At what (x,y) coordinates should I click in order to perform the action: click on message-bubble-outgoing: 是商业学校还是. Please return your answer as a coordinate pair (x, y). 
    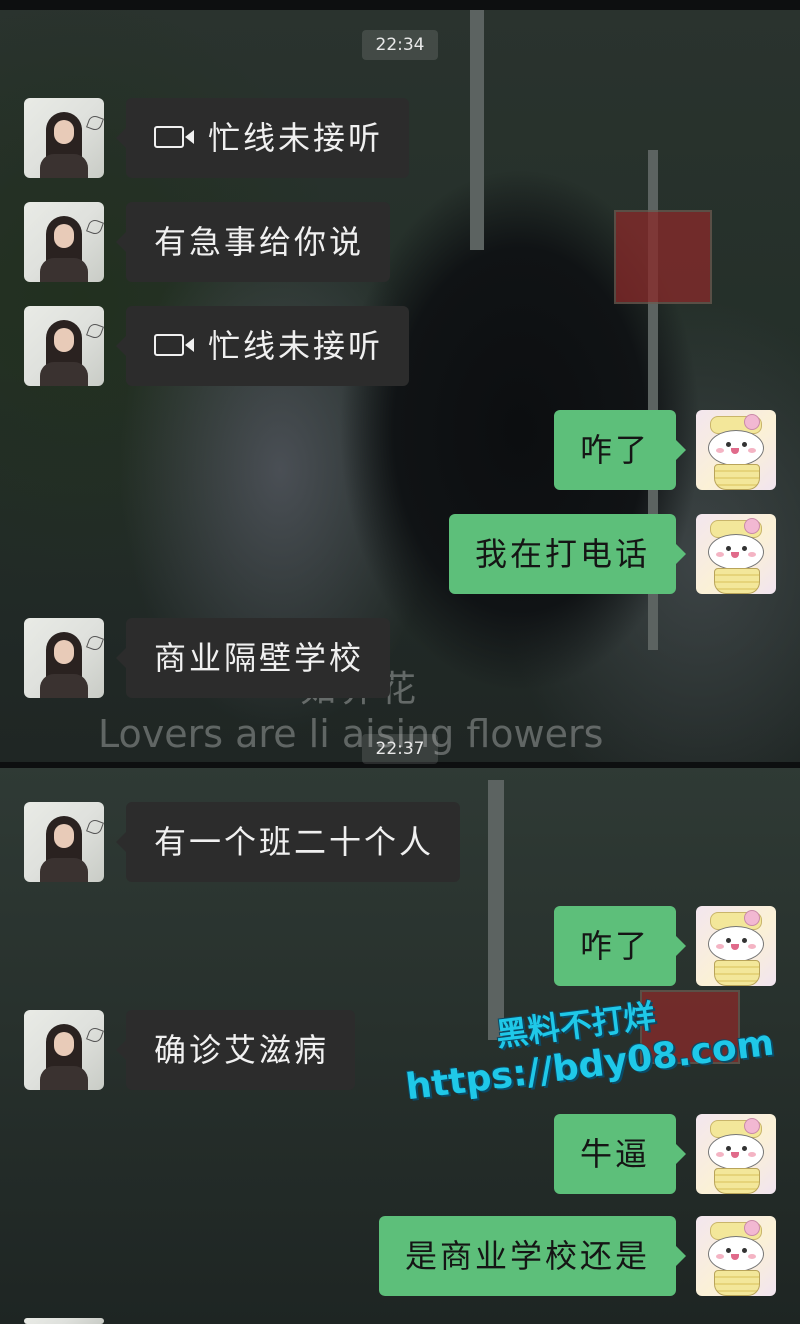
    Looking at the image, I should click on (532, 1256).